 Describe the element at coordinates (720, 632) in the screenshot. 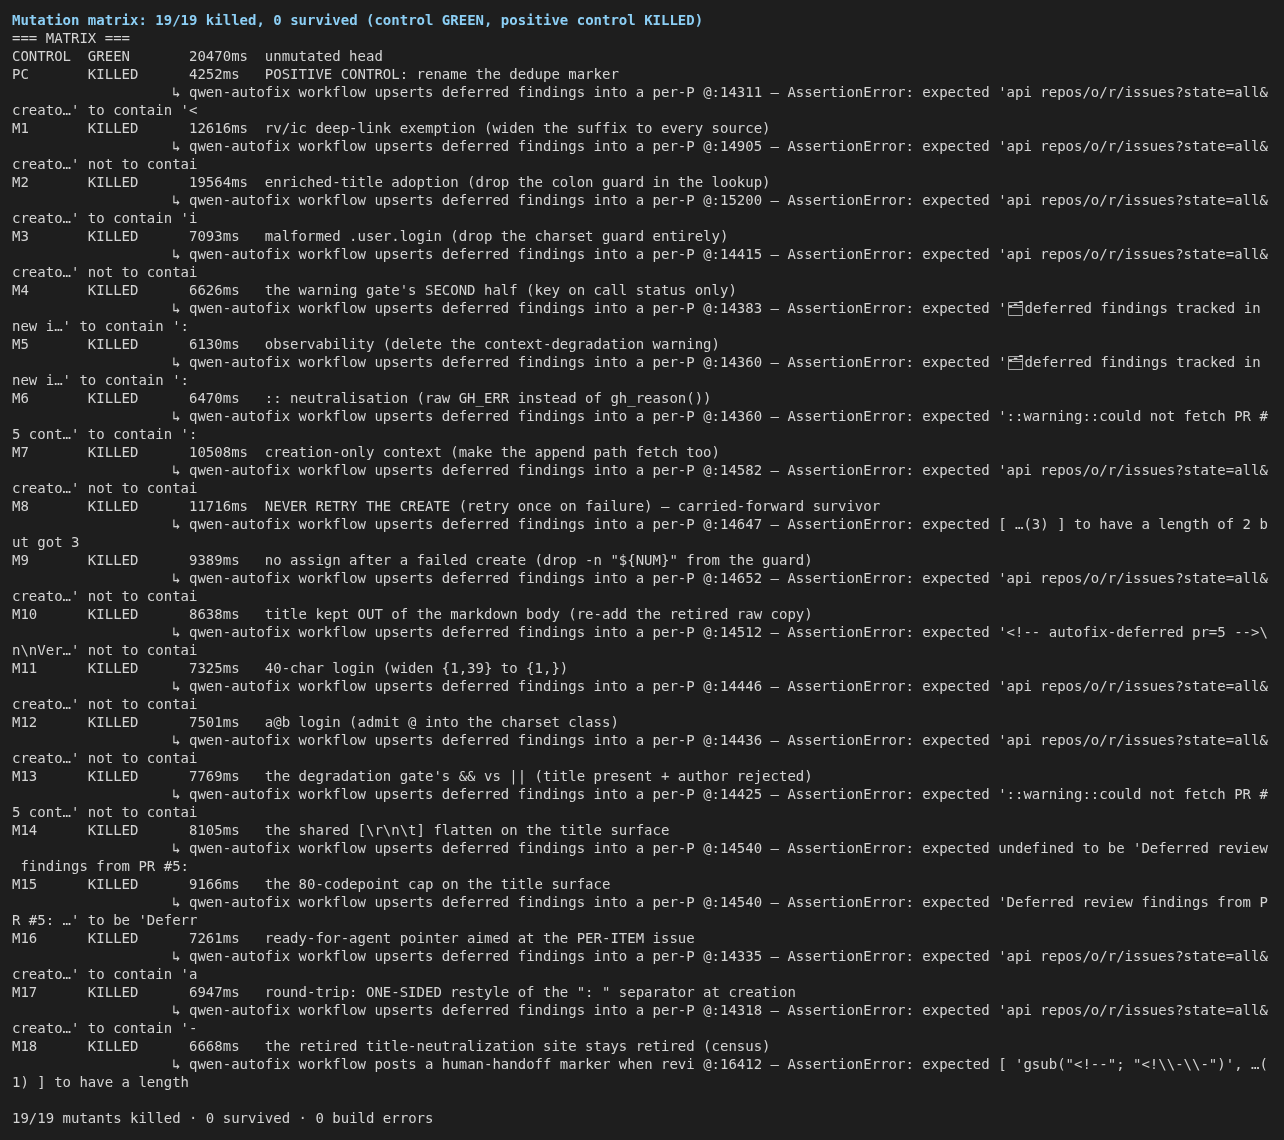

I see `failure-detail: ↳ qwen-autofix workflow upserts deferred findings into a per-P @:14512 — AssertionError: expected '<!-- autofix-deferred pr=5 -->\` at that location.